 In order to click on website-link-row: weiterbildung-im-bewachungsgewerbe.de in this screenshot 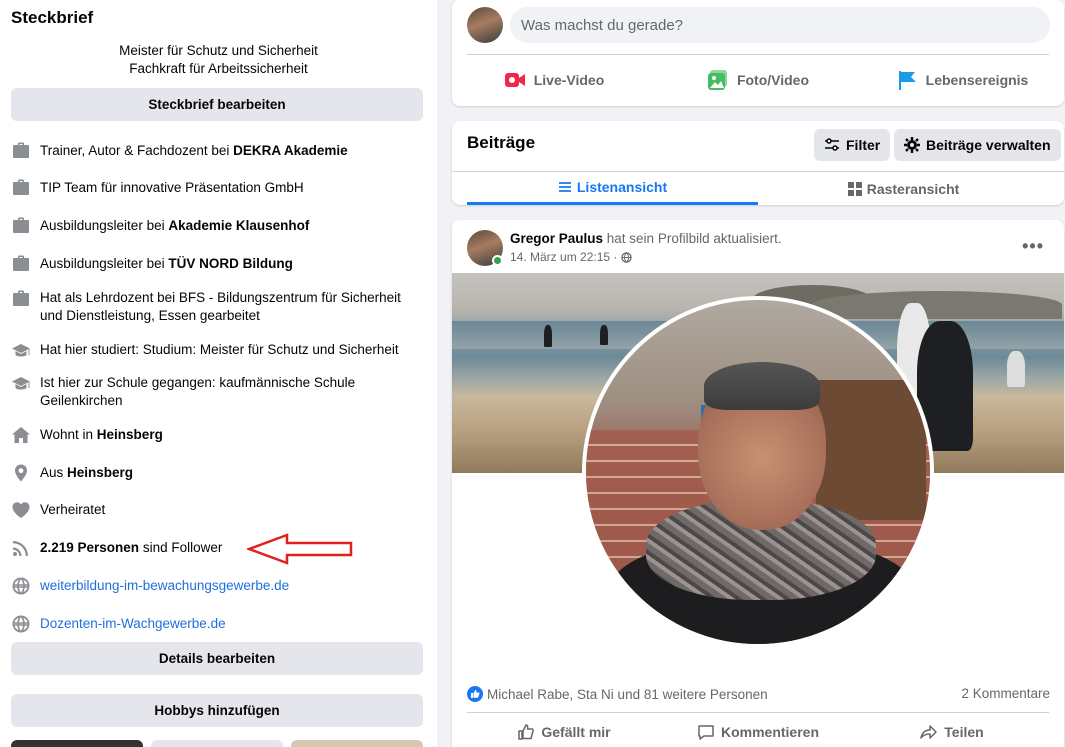, I will do `click(218, 586)`.